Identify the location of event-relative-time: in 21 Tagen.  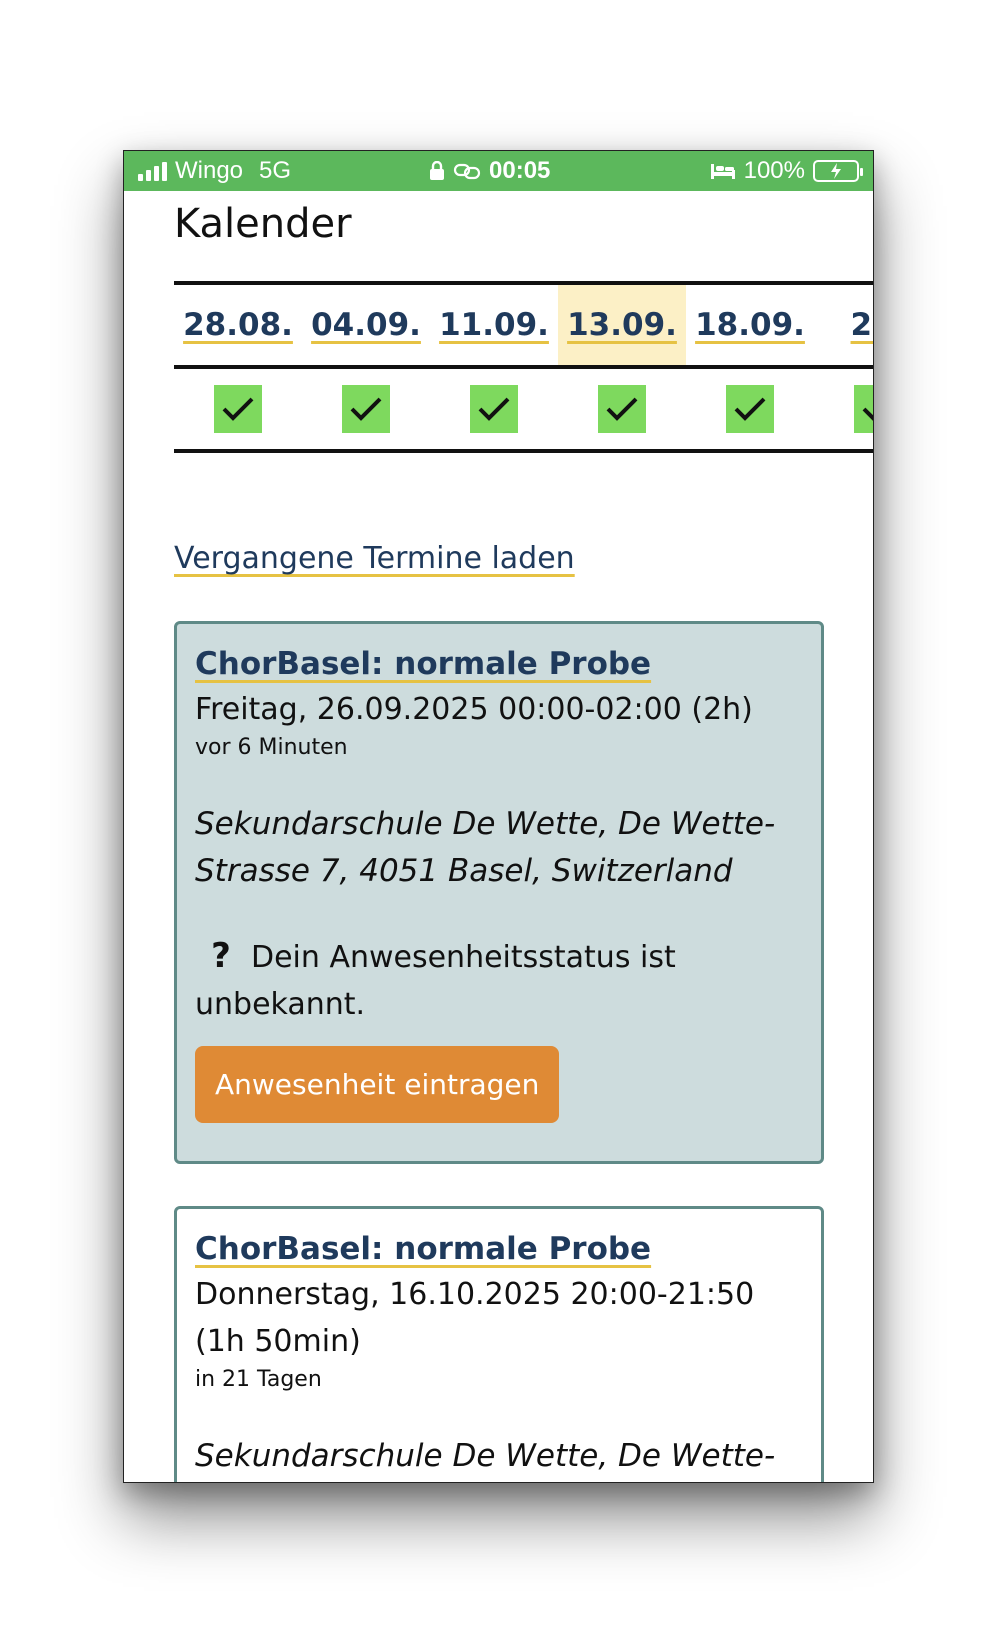
(258, 1379).